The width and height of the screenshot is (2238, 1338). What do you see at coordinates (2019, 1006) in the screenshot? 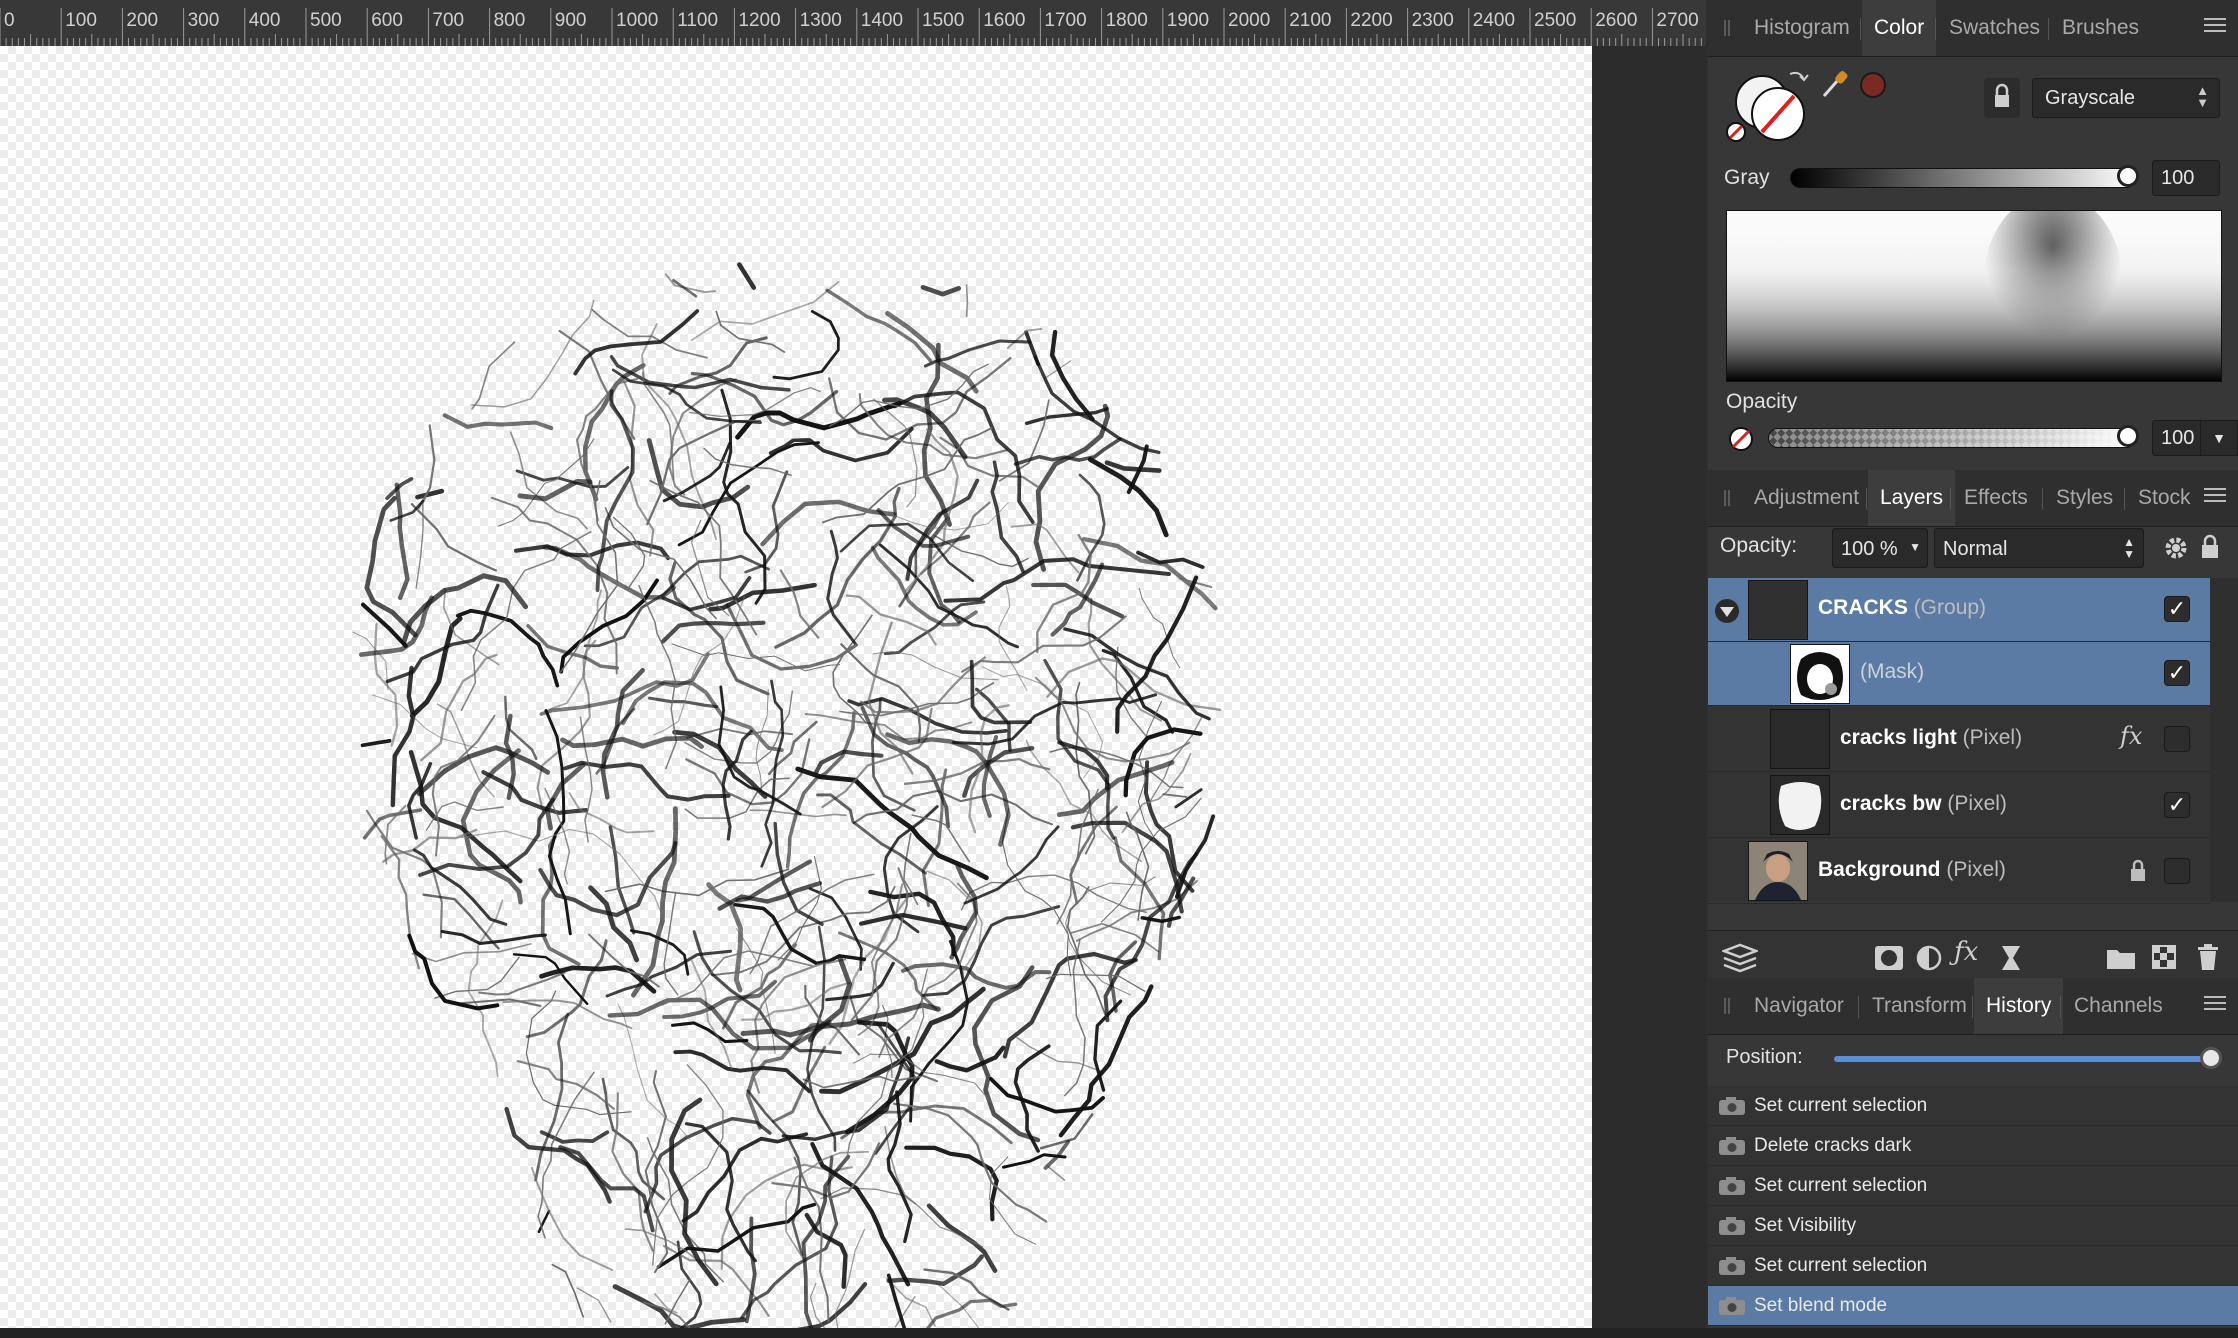
I see `tab-history: History` at bounding box center [2019, 1006].